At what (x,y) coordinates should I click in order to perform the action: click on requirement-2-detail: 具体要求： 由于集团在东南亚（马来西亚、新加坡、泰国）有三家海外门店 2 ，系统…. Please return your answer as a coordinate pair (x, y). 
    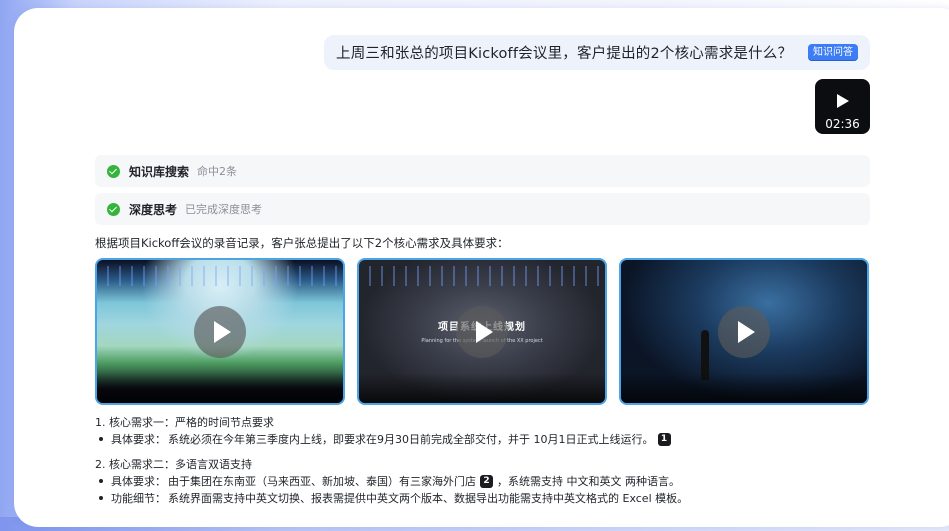
    Looking at the image, I should click on (389, 481).